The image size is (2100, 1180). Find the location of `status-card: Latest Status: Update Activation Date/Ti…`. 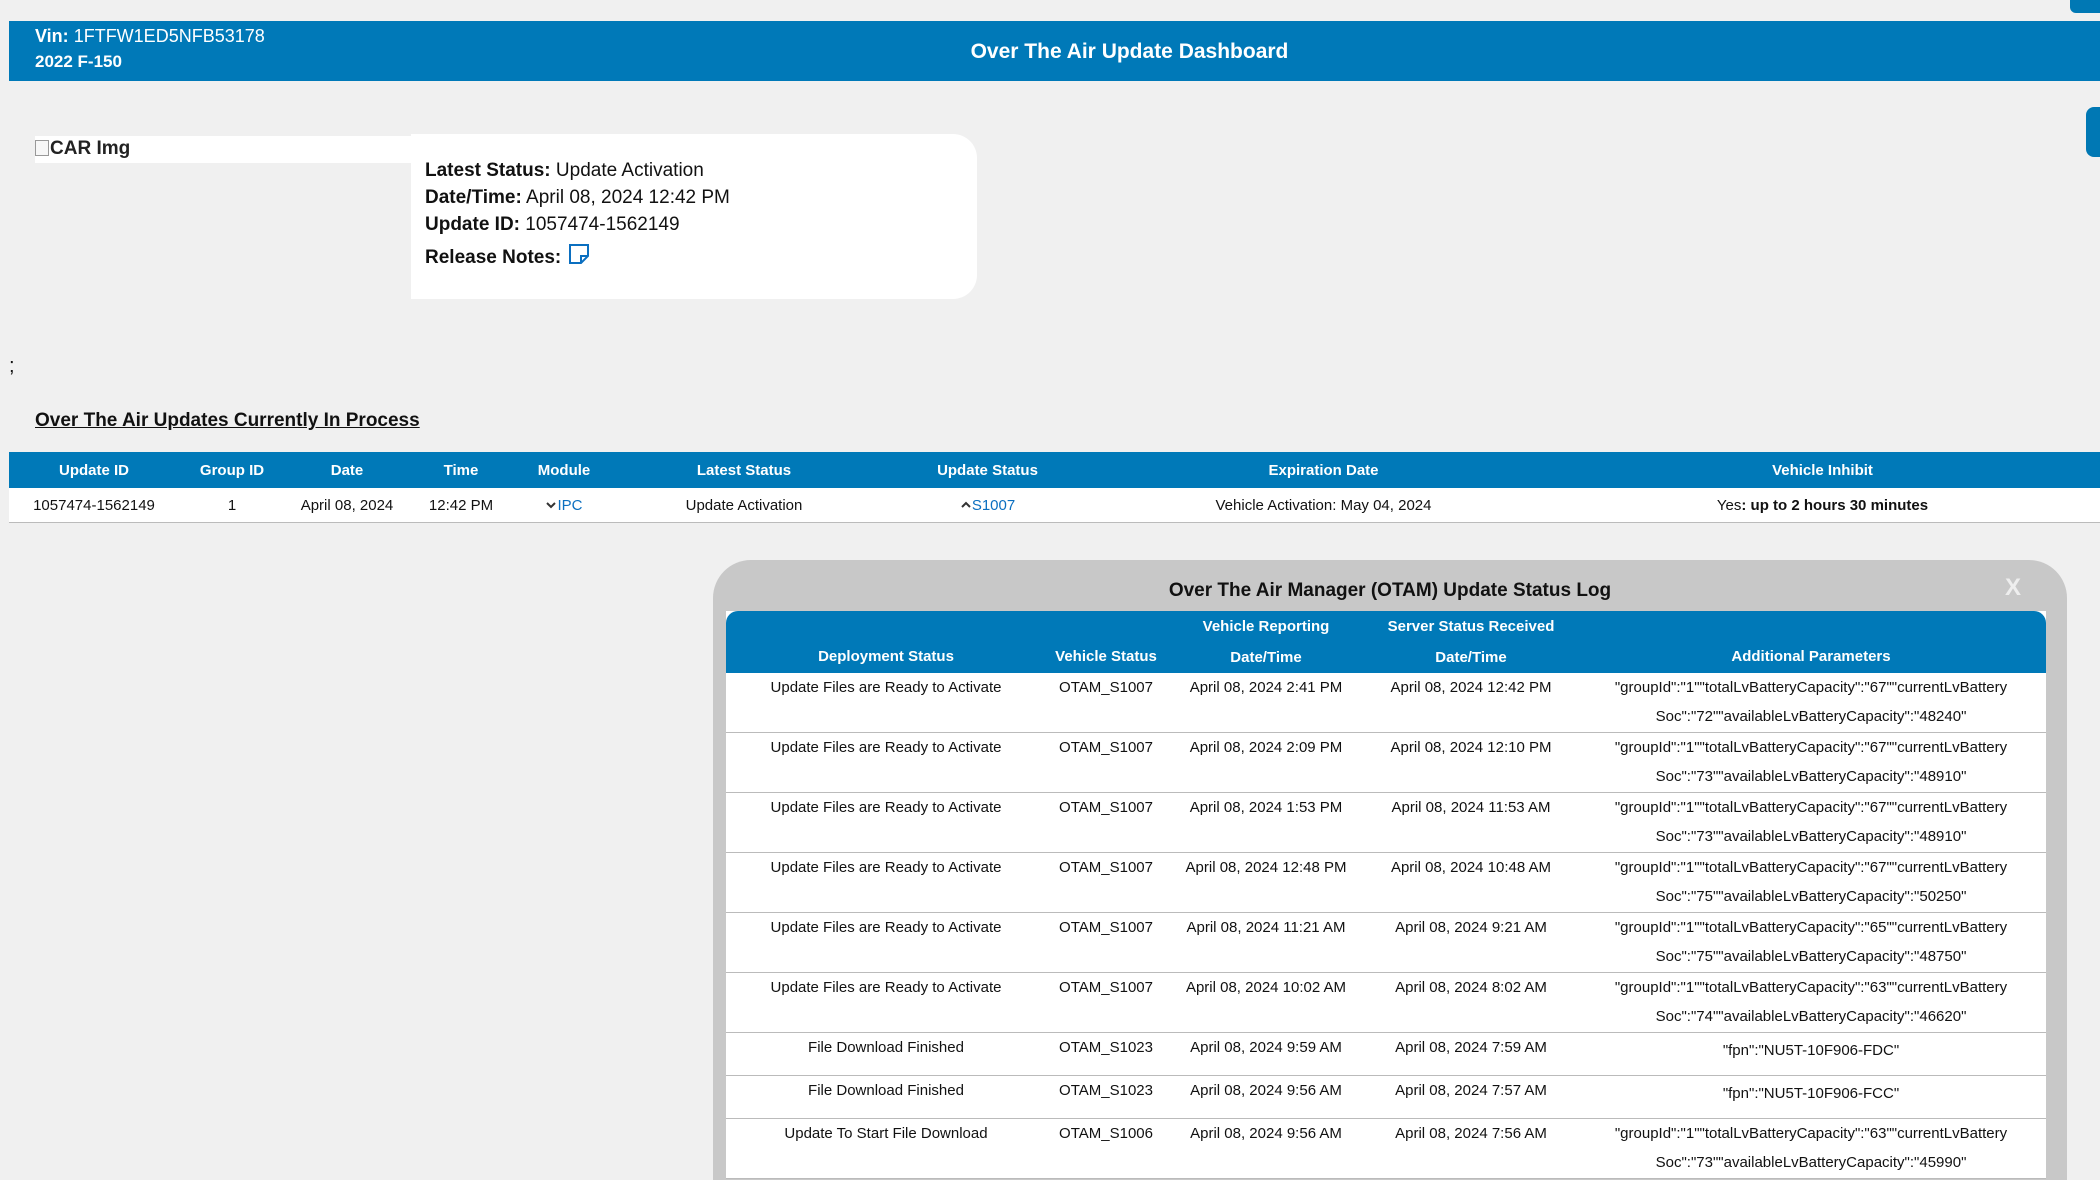

status-card: Latest Status: Update Activation Date/Ti… is located at coordinates (694, 216).